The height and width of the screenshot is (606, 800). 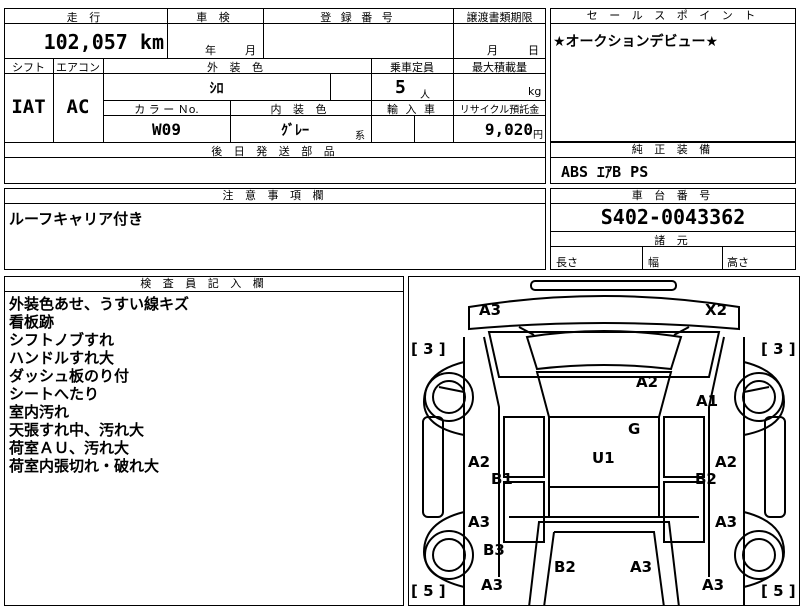 I want to click on note-item: 荷室内張切れ・破れ大, so click(x=84, y=466).